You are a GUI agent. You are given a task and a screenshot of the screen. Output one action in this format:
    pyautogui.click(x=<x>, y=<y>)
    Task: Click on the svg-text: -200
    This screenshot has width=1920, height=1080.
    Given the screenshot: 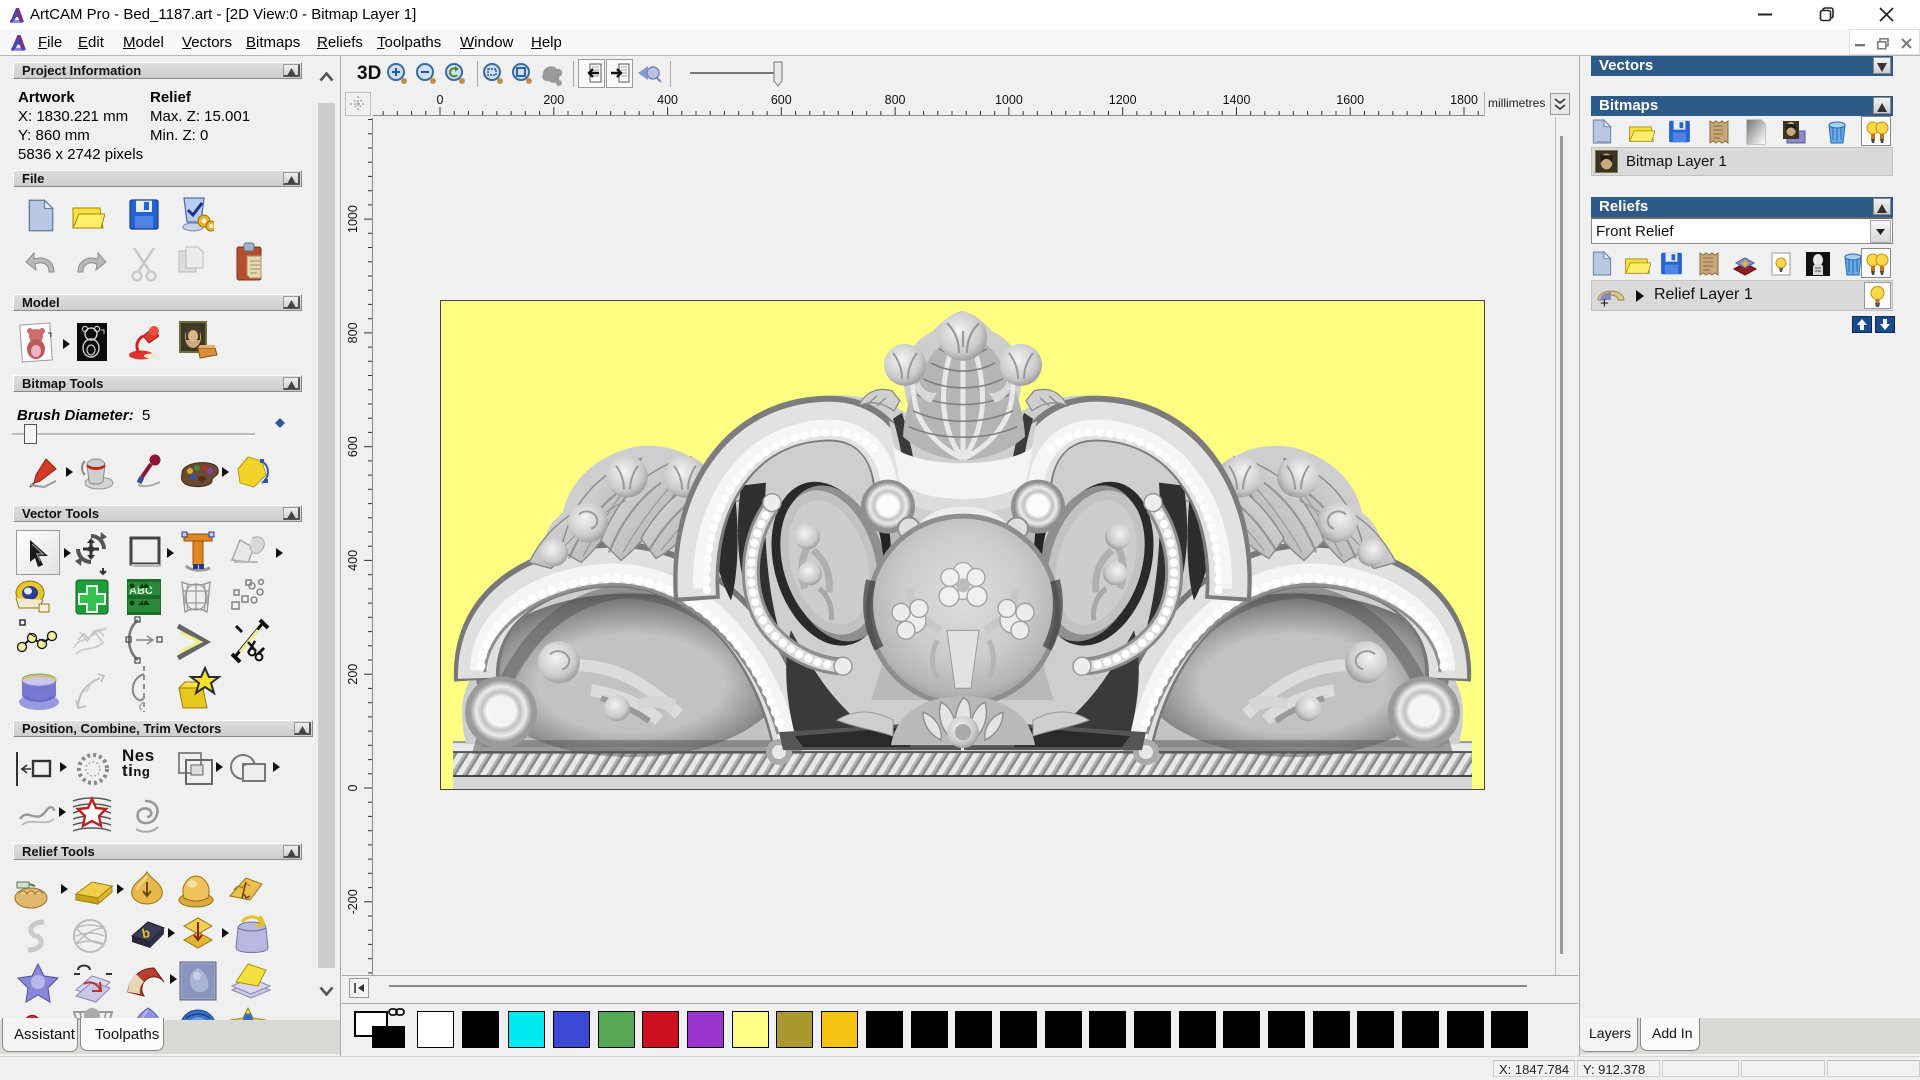 What is the action you would take?
    pyautogui.click(x=353, y=901)
    